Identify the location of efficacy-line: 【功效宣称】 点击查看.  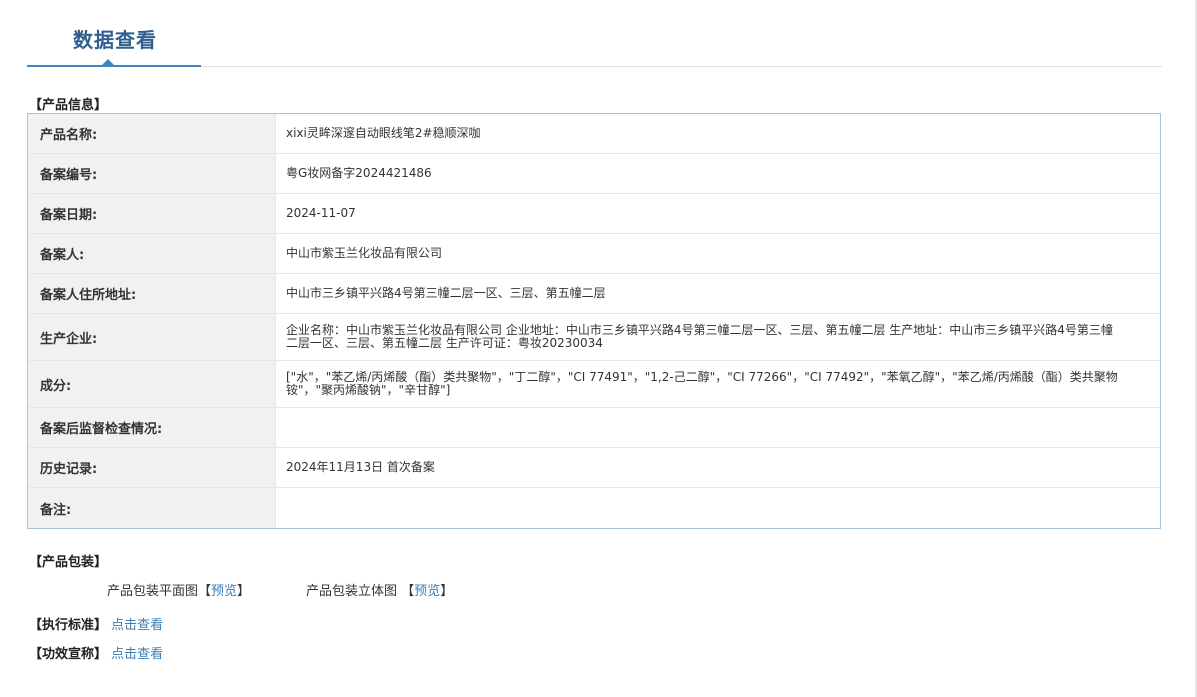
(96, 652).